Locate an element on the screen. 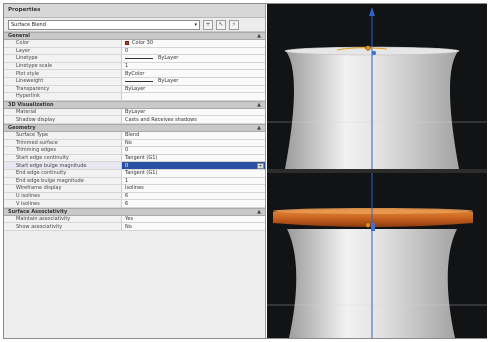  property-row: Trimmed surface No is located at coordinates (134, 143).